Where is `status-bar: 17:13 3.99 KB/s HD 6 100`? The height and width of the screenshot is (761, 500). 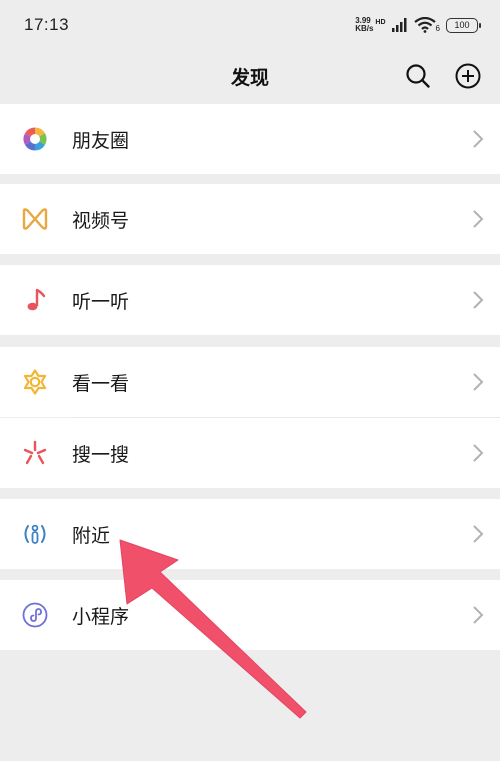 status-bar: 17:13 3.99 KB/s HD 6 100 is located at coordinates (250, 25).